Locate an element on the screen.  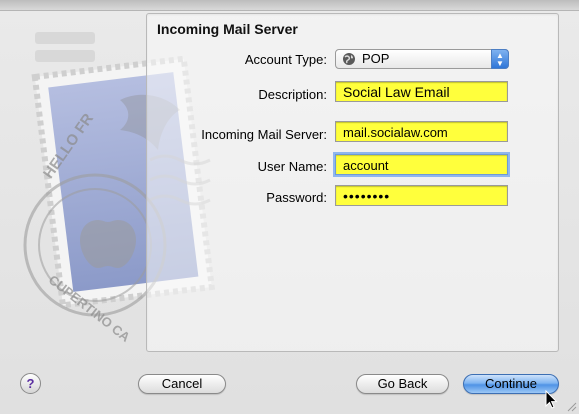
popup-arrows-icon: ▲ ▼ is located at coordinates (500, 59).